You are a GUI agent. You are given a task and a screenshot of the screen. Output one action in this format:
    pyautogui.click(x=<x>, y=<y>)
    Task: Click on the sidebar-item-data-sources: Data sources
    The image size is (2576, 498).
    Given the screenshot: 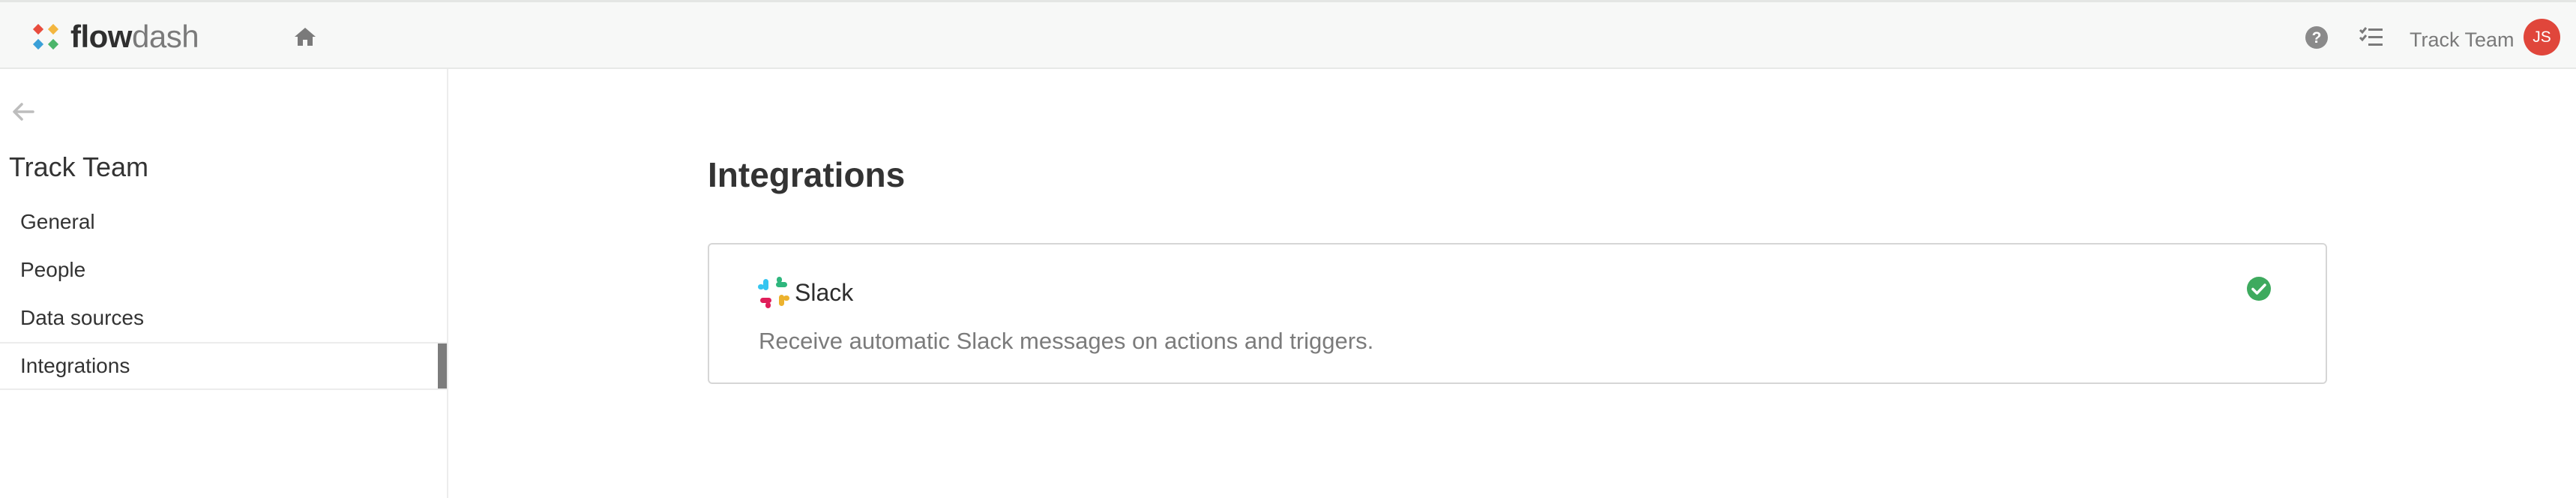 What is the action you would take?
    pyautogui.click(x=224, y=318)
    